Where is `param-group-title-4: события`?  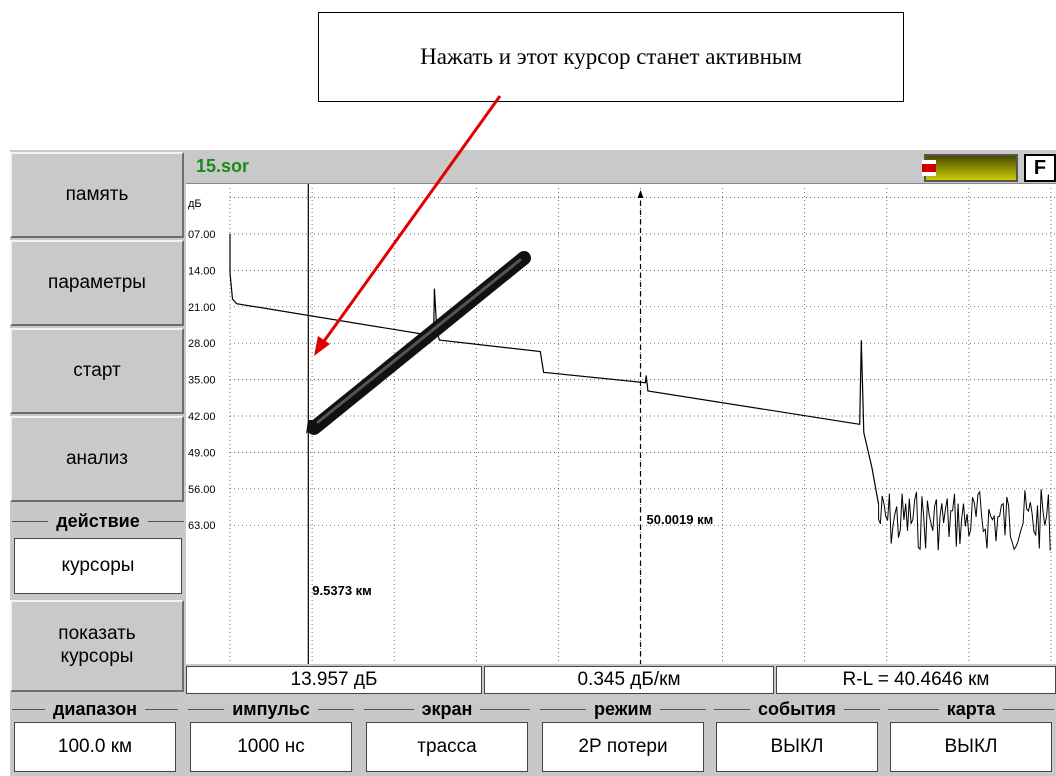 param-group-title-4: события is located at coordinates (797, 709).